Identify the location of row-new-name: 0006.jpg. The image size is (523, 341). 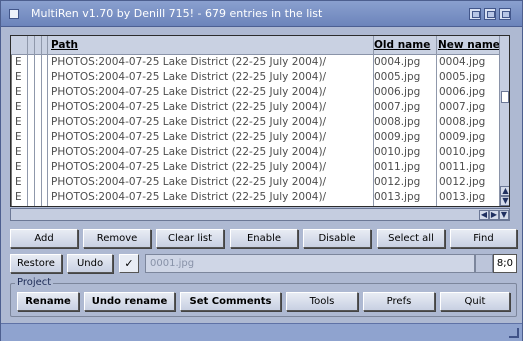
(462, 92).